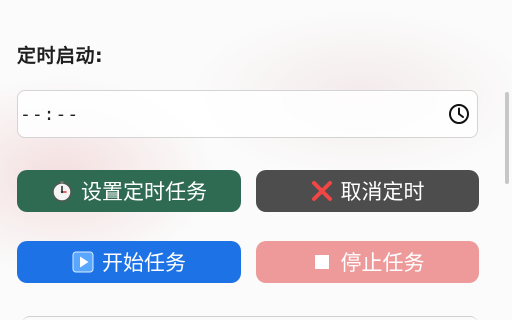 This screenshot has height=320, width=512. What do you see at coordinates (382, 263) in the screenshot?
I see `stop-task-label: 停止任务` at bounding box center [382, 263].